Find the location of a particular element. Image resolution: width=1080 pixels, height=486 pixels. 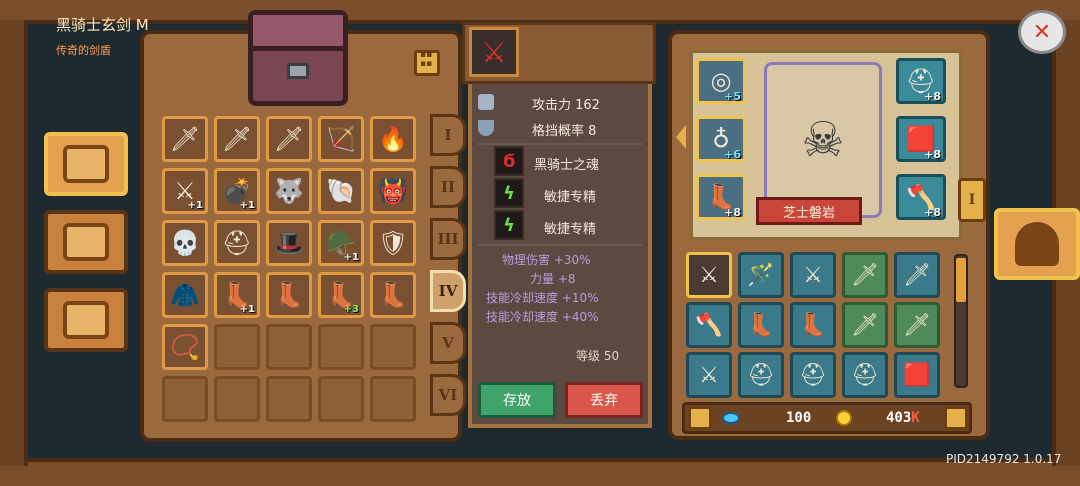

close-button: ✕ is located at coordinates (1042, 32).